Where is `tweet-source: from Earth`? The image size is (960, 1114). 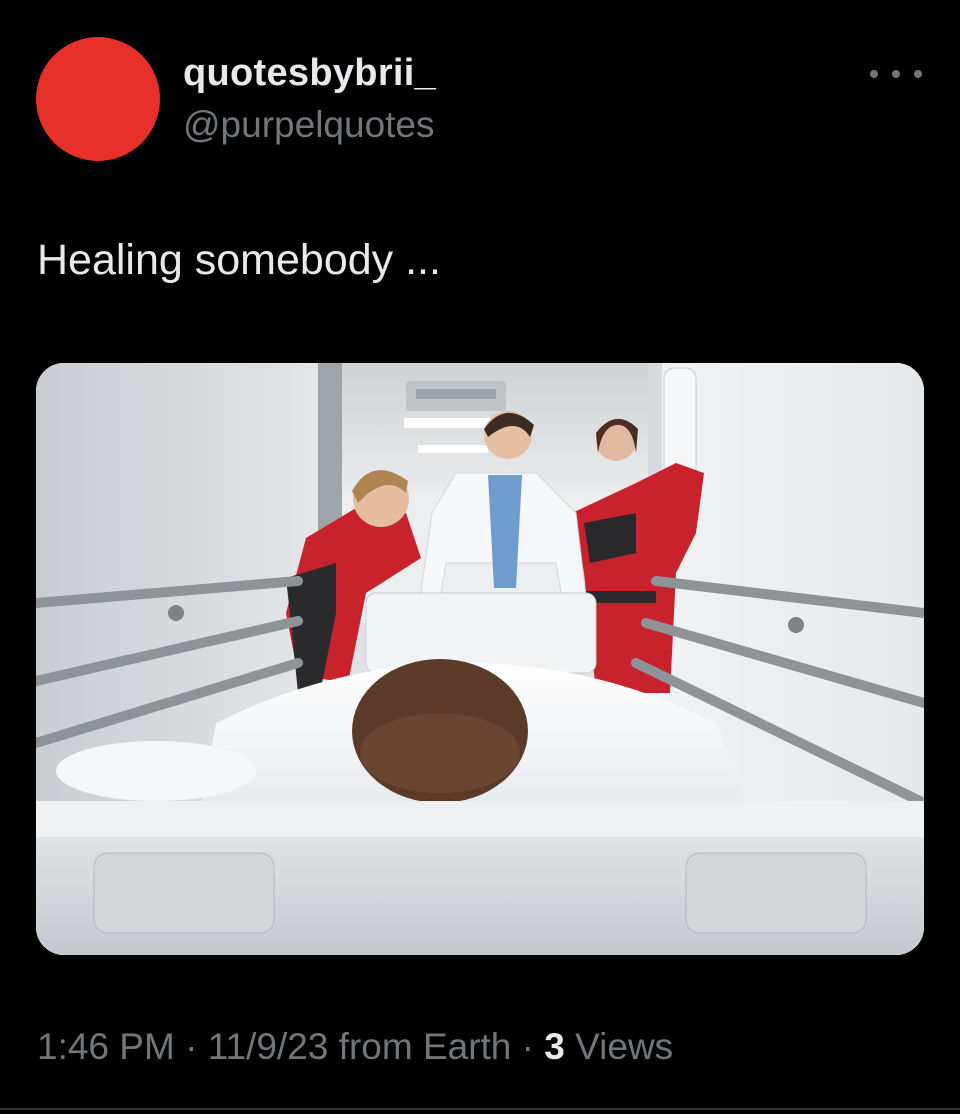
tweet-source: from Earth is located at coordinates (425, 1046).